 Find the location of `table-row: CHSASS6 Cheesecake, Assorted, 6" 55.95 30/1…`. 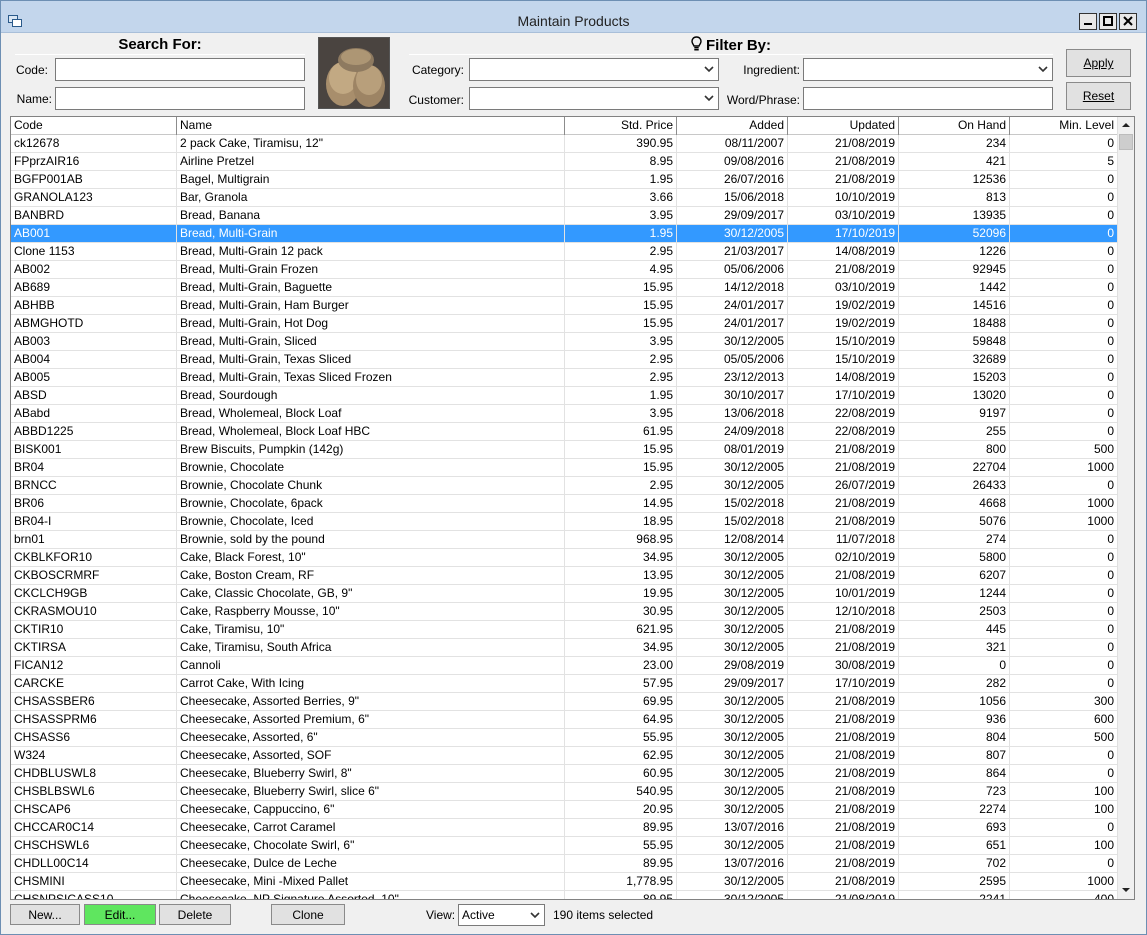

table-row: CHSASS6 Cheesecake, Assorted, 6" 55.95 30/1… is located at coordinates (564, 738).